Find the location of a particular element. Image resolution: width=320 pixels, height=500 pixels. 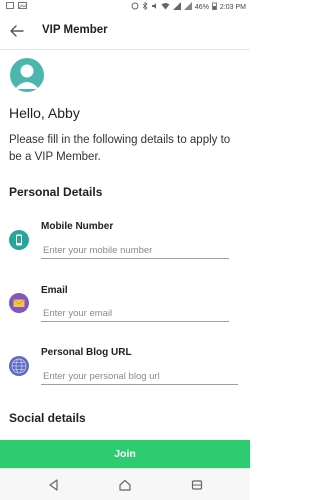

back-button is located at coordinates (17, 31).